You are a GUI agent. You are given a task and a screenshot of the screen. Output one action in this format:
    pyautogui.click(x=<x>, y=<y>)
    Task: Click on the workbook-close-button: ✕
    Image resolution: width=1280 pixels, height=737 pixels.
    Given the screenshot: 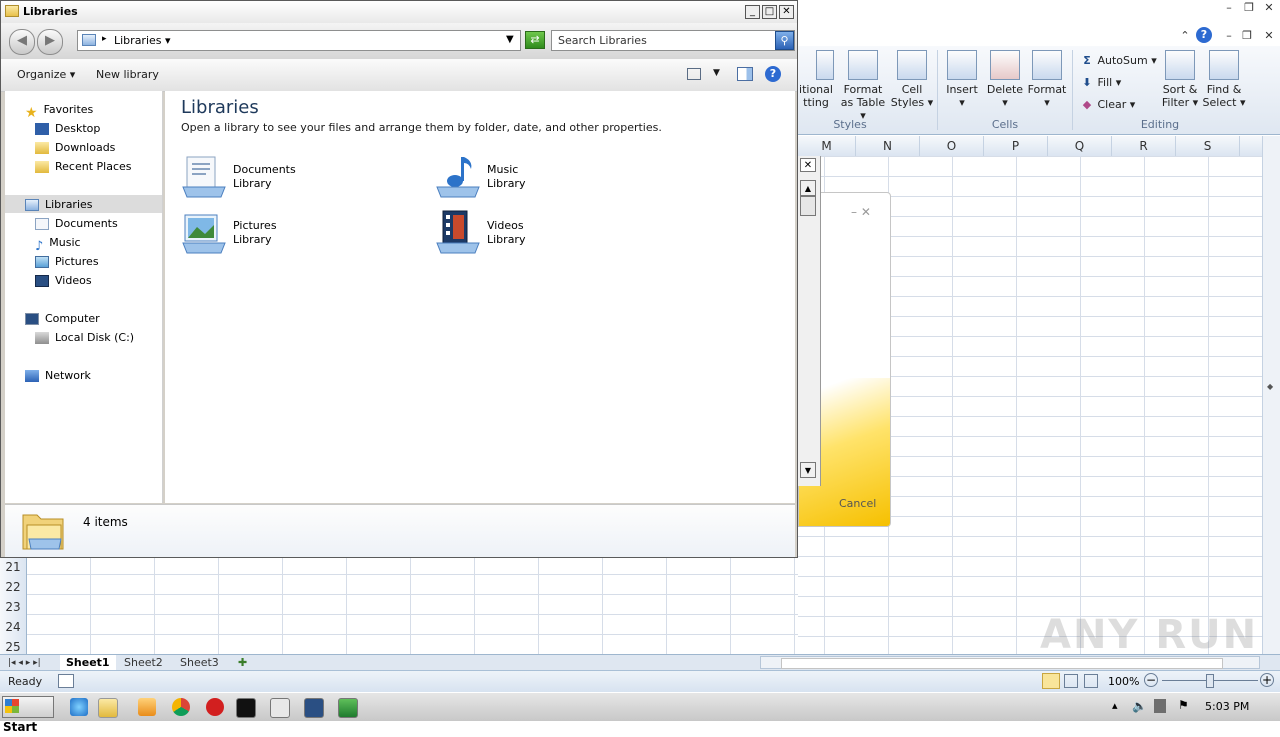 What is the action you would take?
    pyautogui.click(x=1269, y=36)
    